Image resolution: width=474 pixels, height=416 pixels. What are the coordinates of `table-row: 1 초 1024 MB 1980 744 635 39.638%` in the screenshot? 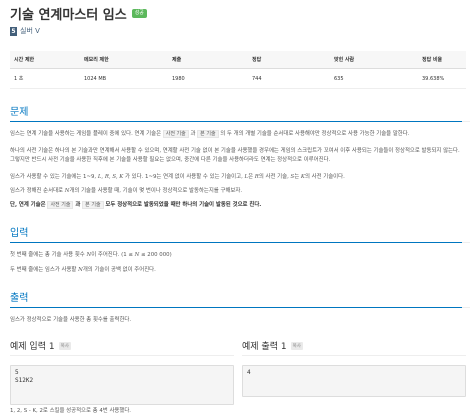 It's located at (238, 78).